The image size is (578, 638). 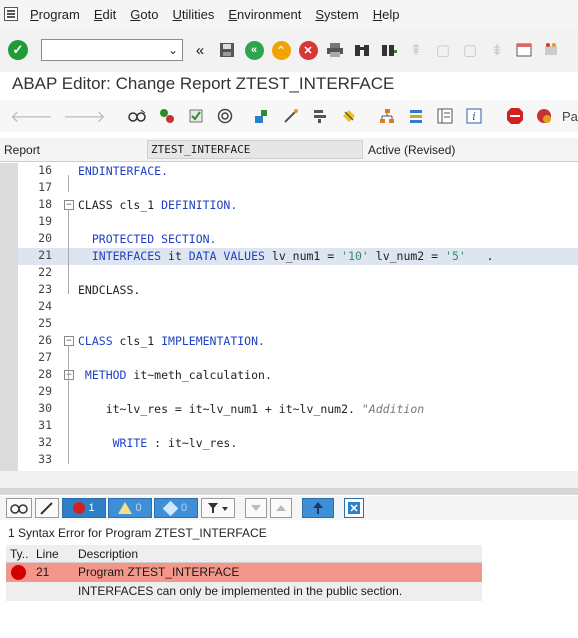 I want to click on line-number: 18, so click(x=45, y=204).